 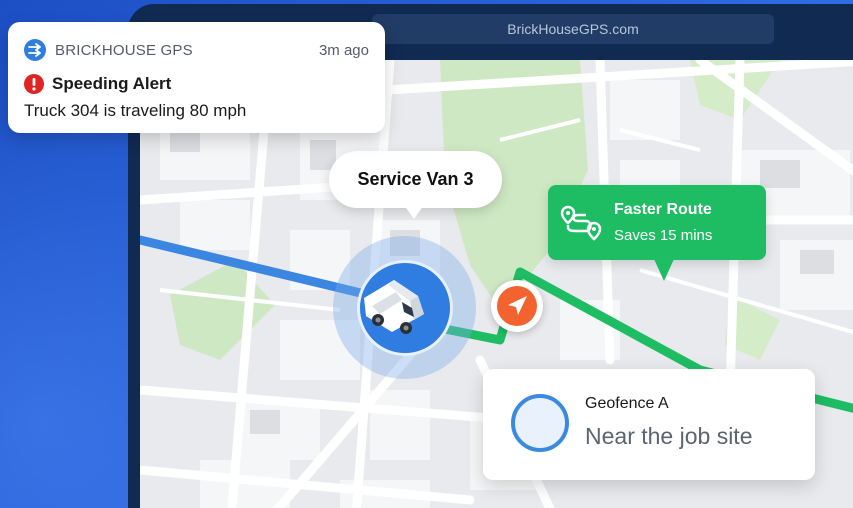 What do you see at coordinates (35, 50) in the screenshot?
I see `brickhouse-logo-icon` at bounding box center [35, 50].